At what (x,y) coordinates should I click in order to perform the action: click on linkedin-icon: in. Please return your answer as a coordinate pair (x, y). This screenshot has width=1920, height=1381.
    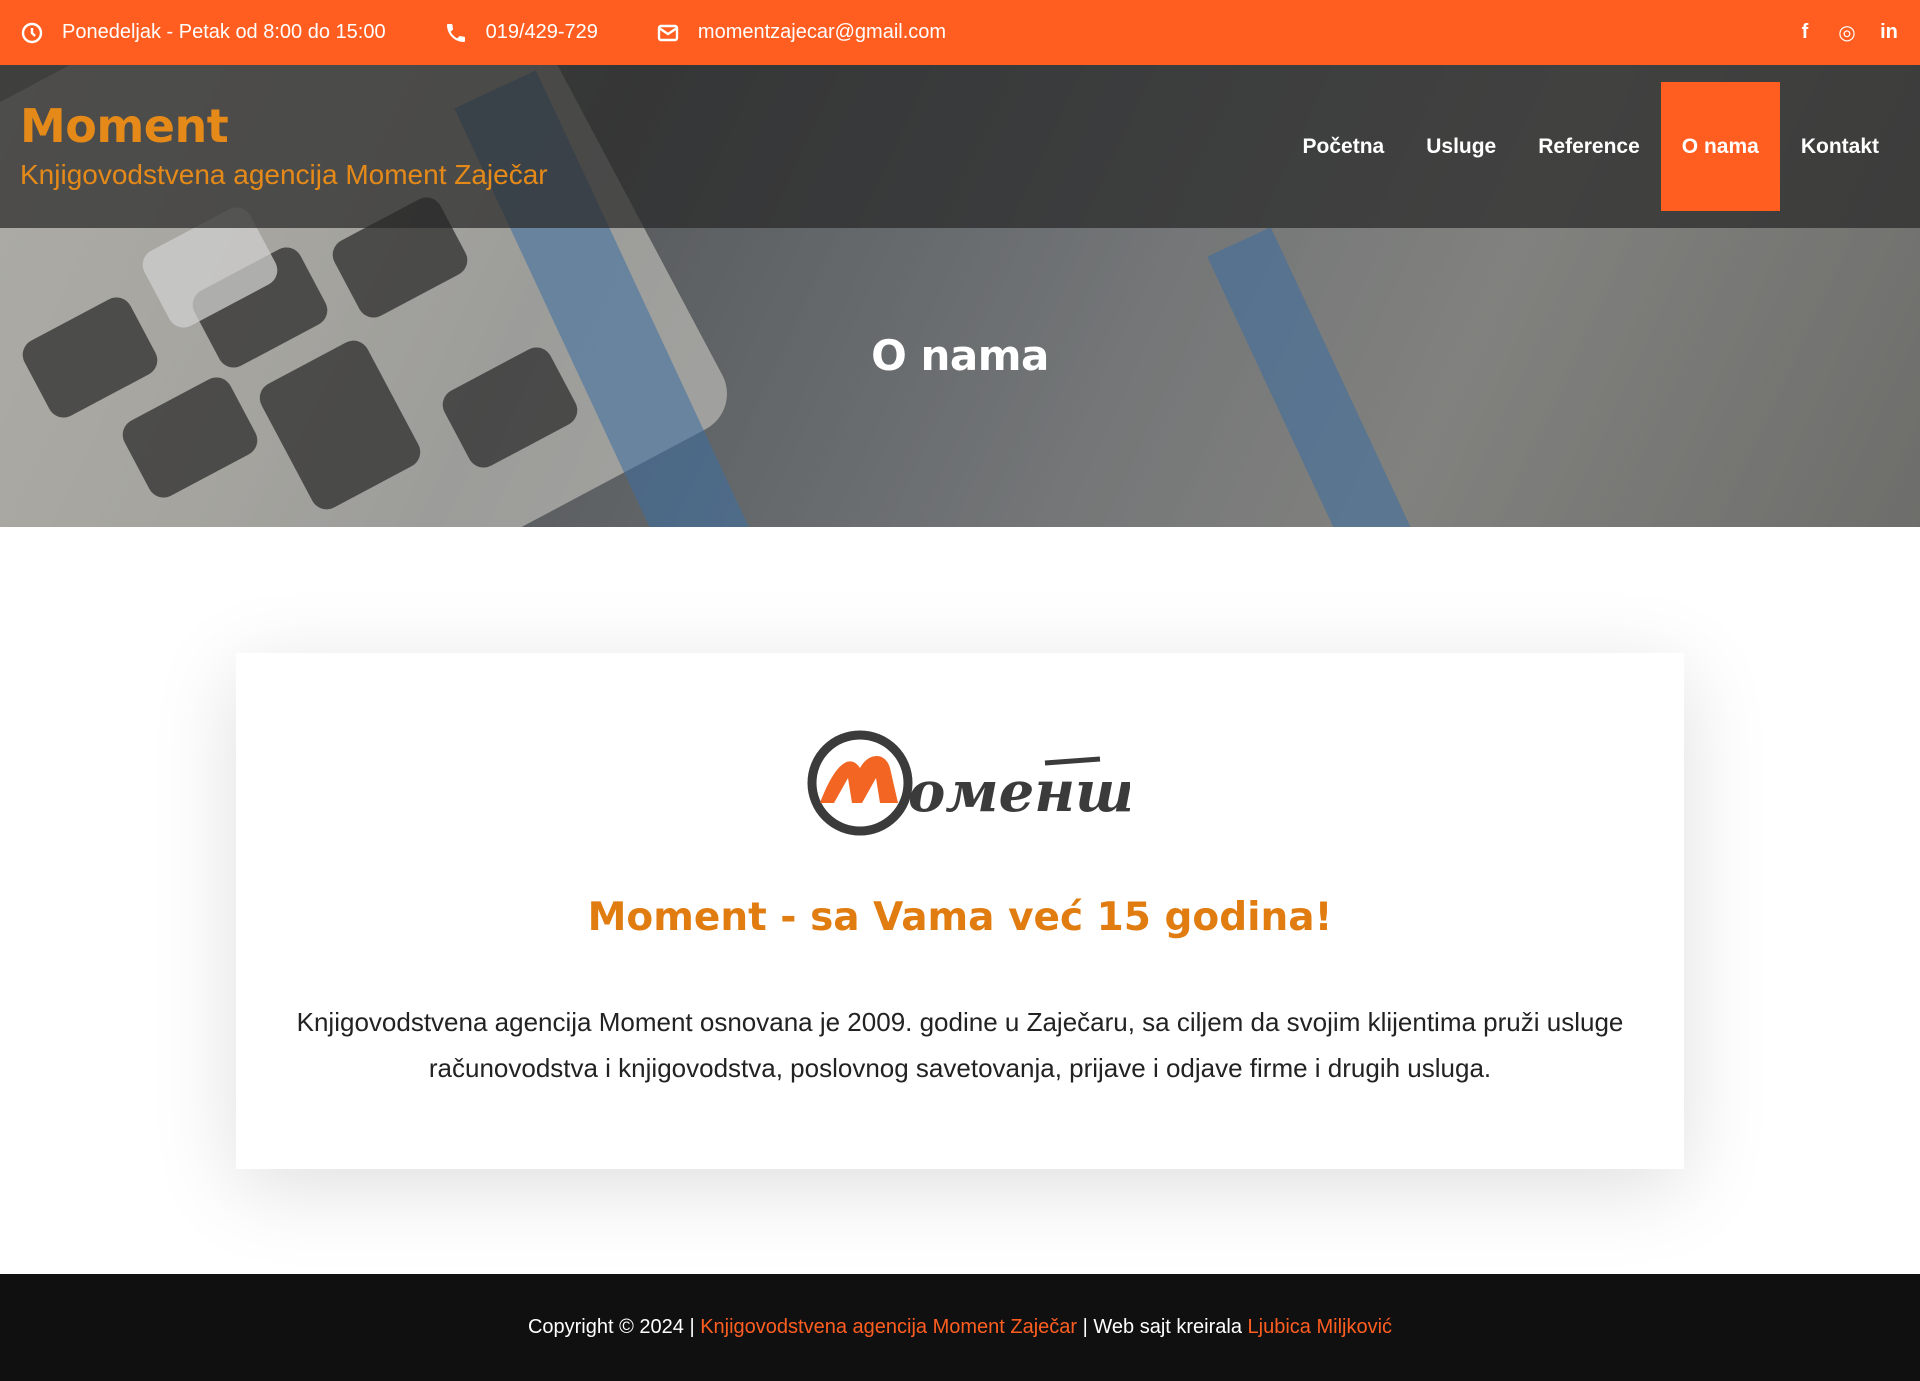
    Looking at the image, I should click on (1889, 32).